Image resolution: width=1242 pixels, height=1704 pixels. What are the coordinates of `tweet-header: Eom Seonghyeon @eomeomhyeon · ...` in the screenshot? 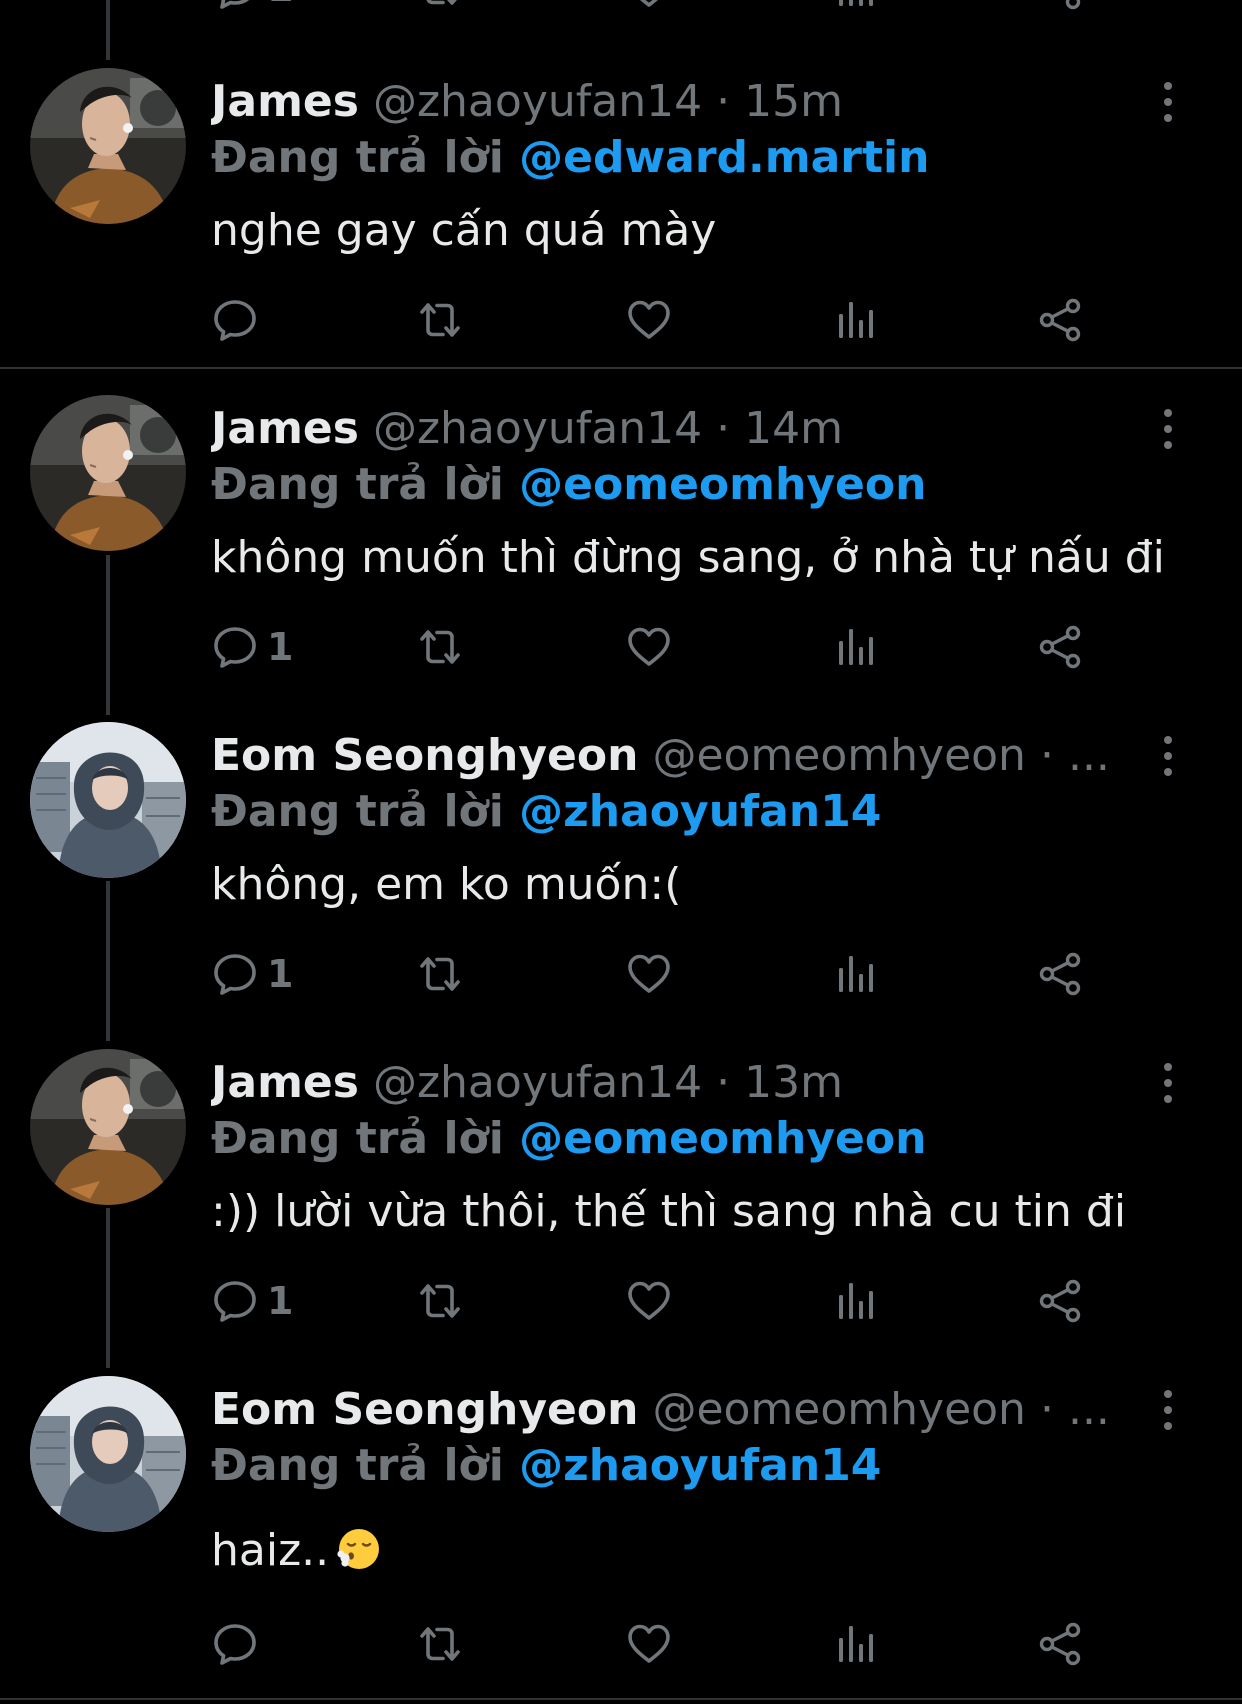 It's located at (661, 1410).